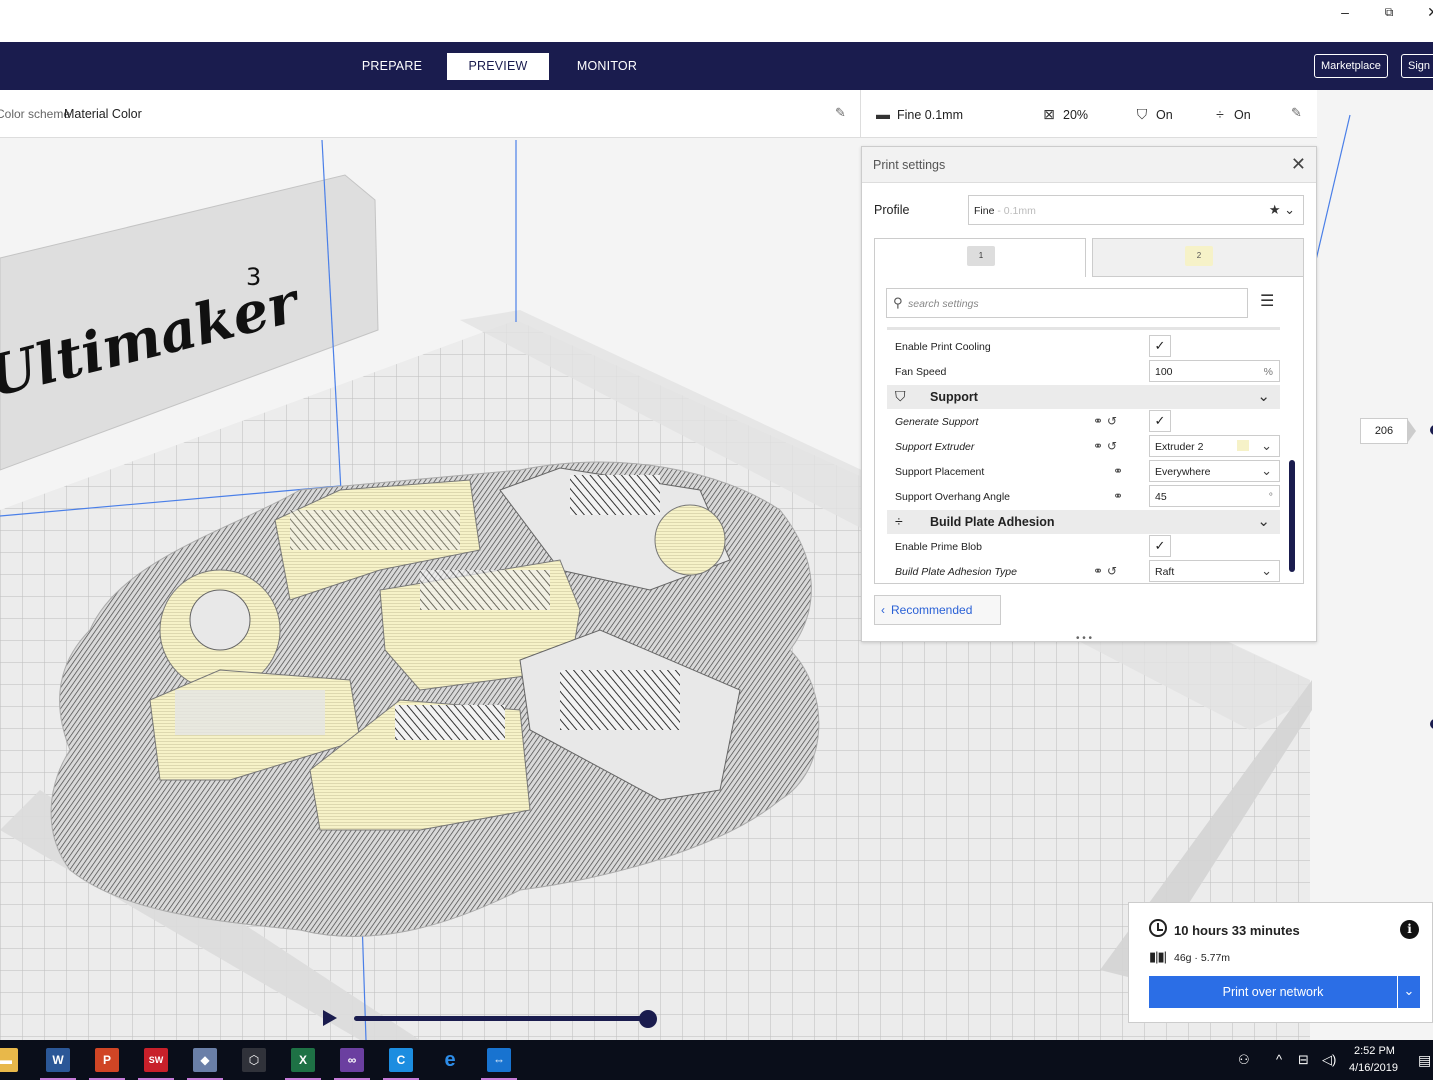  Describe the element at coordinates (1067, 303) in the screenshot. I see `search-input: ⚲ search settings` at that location.